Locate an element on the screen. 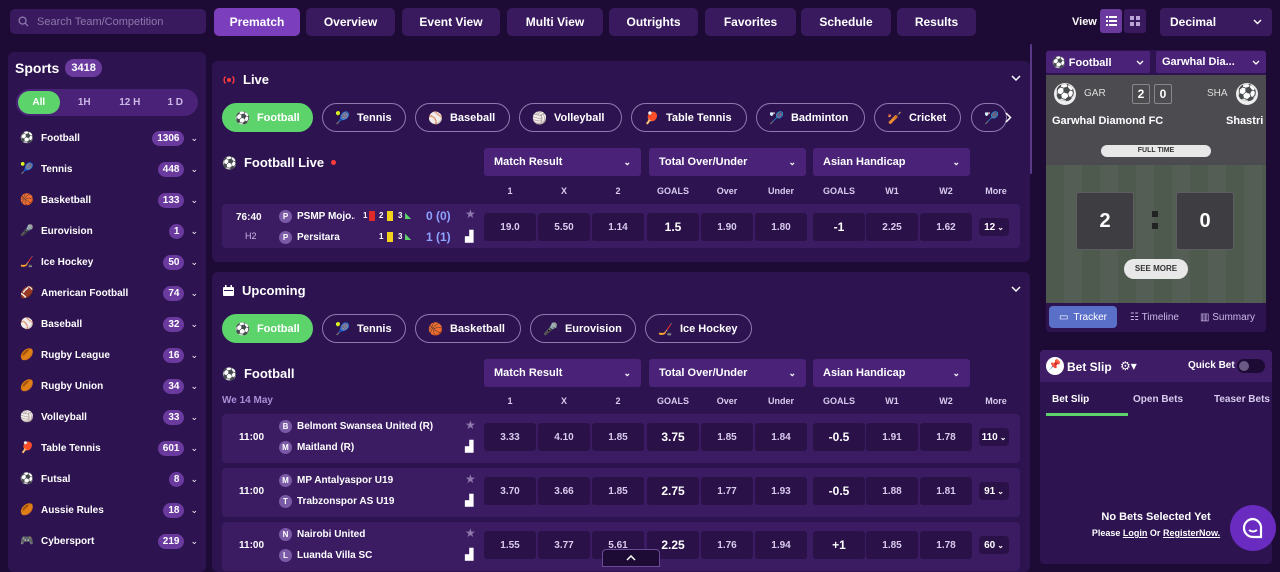 The image size is (1280, 572). more-markets-button: 110 ⌄ is located at coordinates (994, 437).